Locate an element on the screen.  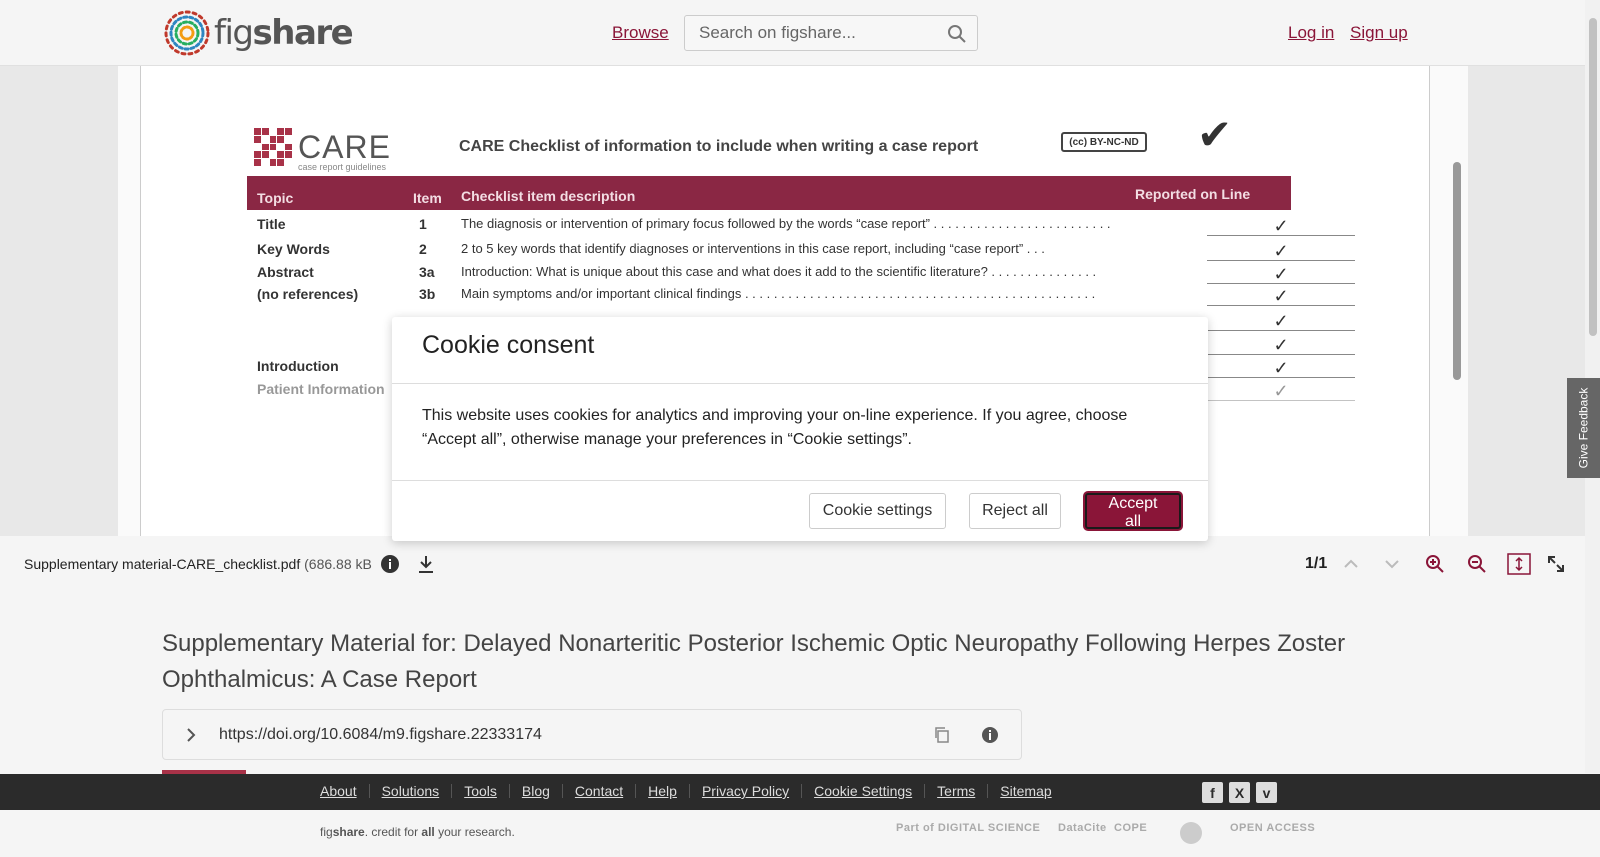
cookie-settings-button: Cookie settings is located at coordinates (877, 511).